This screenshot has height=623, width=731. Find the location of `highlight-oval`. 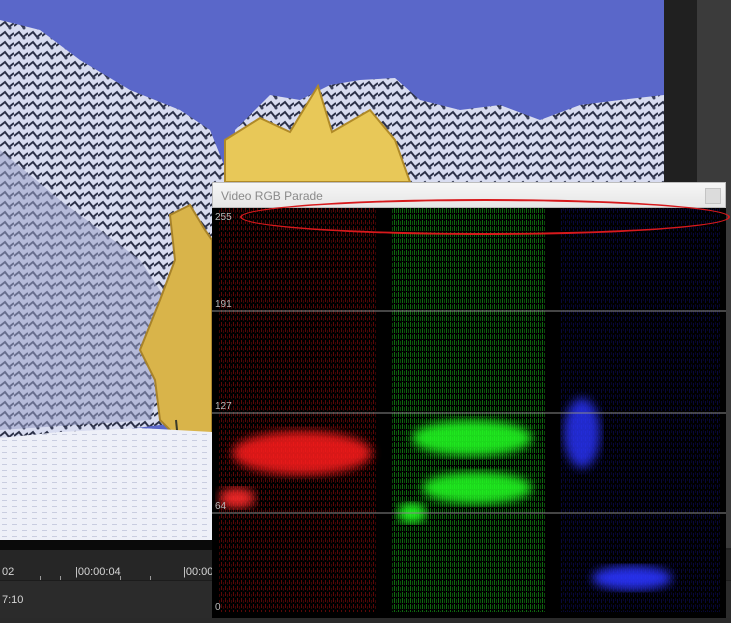

highlight-oval is located at coordinates (485, 217).